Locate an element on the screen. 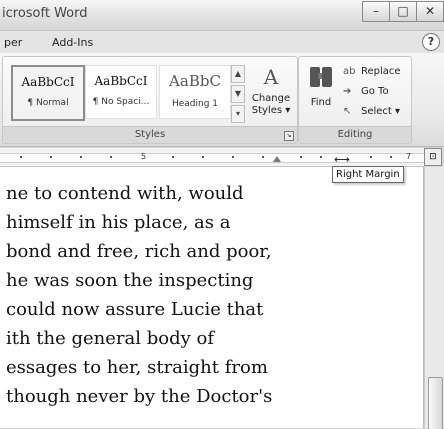 The image size is (444, 429). maximize-button: □ is located at coordinates (402, 11).